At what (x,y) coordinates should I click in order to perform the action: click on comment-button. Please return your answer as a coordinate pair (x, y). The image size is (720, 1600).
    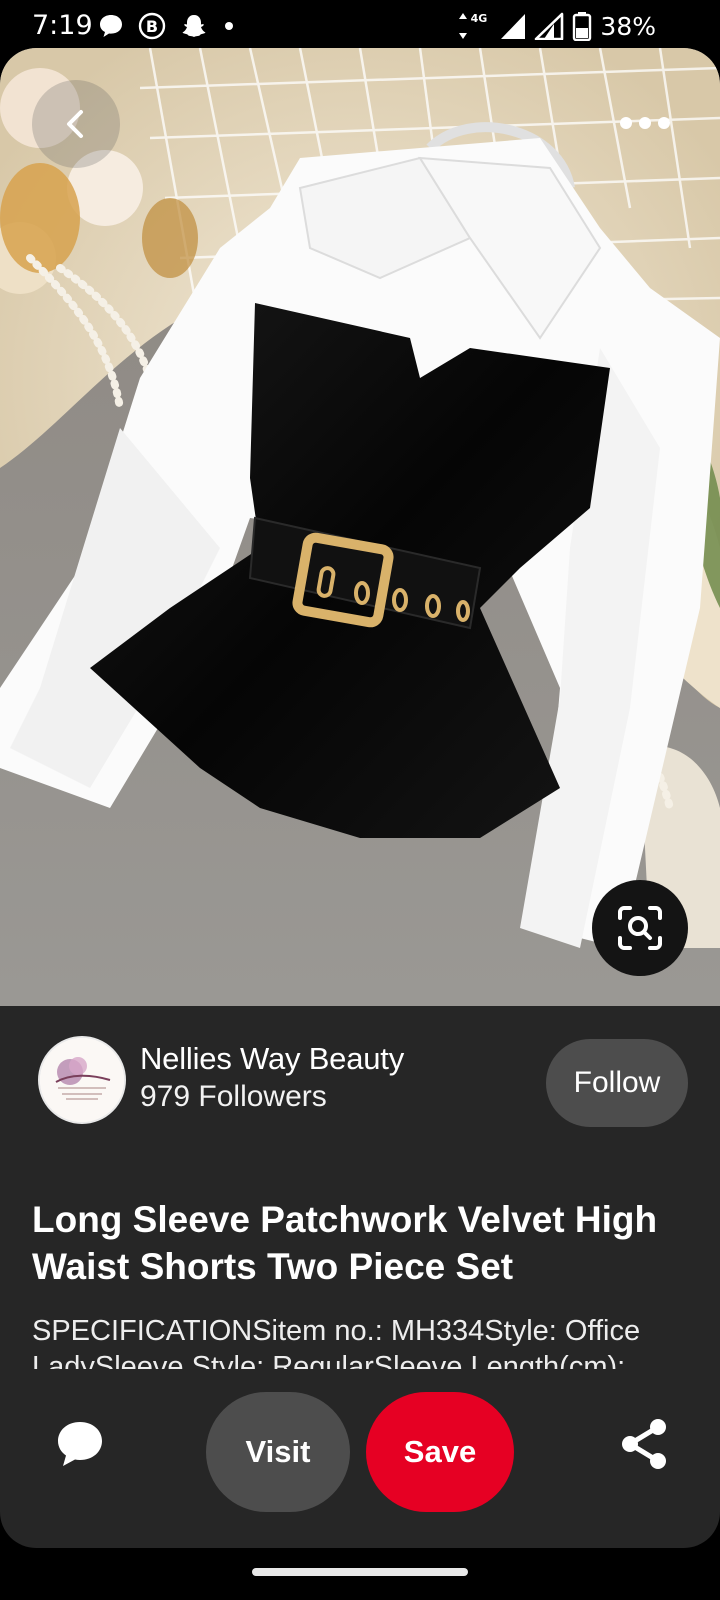
    Looking at the image, I should click on (80, 1444).